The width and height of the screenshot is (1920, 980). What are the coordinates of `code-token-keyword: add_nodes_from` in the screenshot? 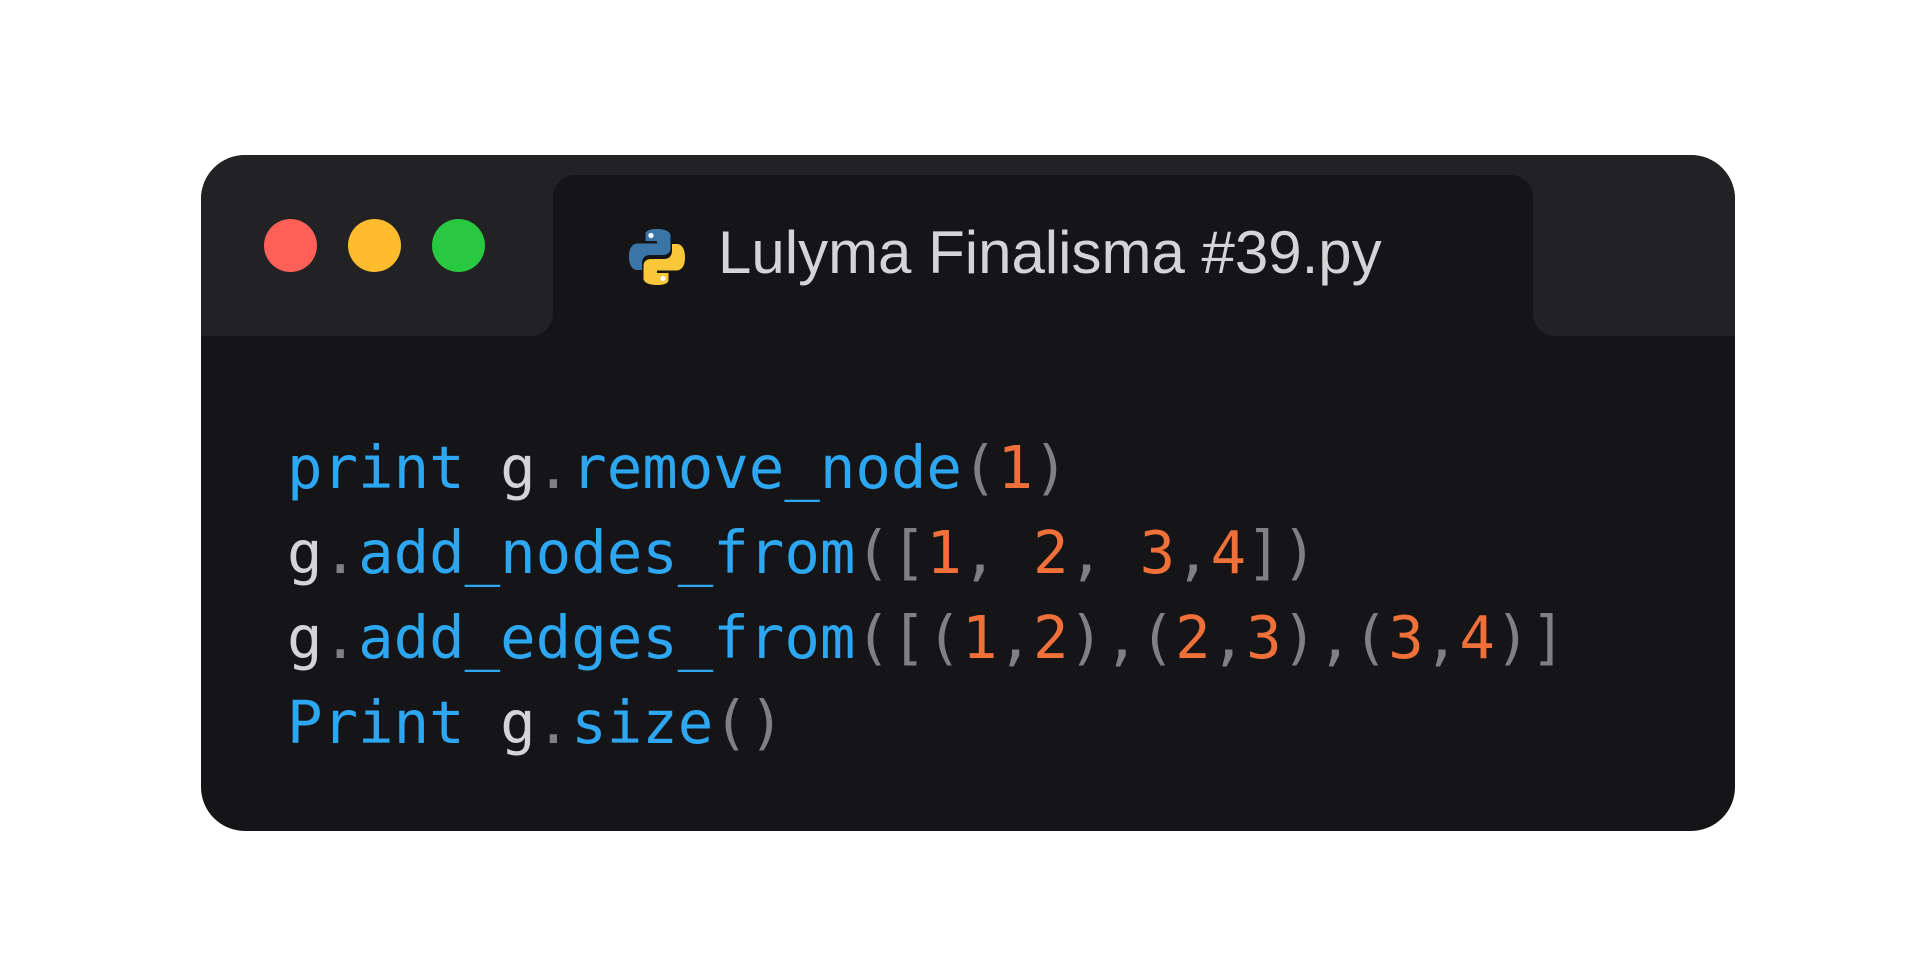 It's located at (607, 552).